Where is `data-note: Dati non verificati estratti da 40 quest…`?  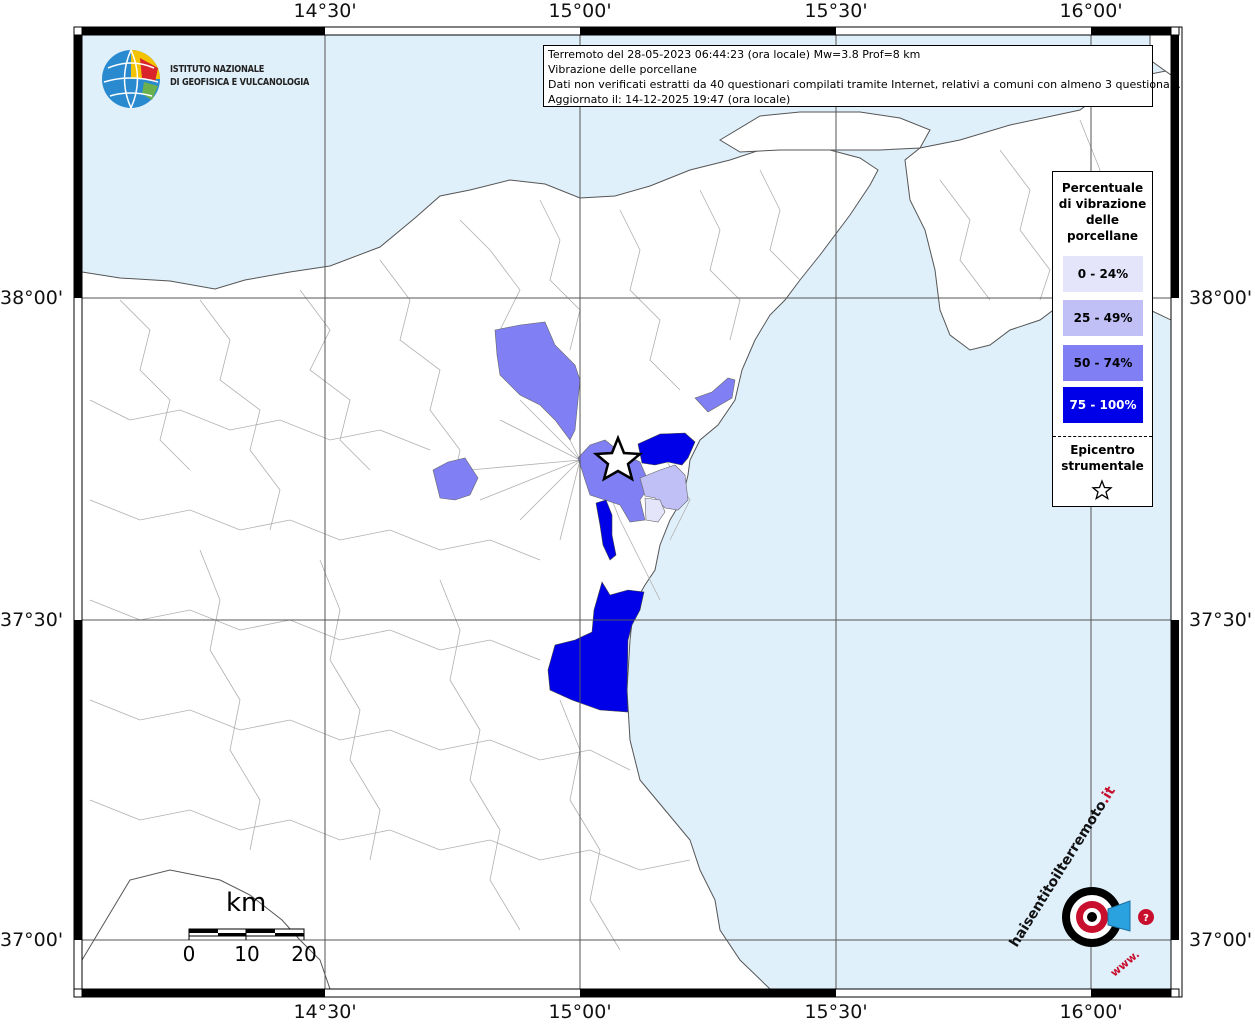 data-note: Dati non verificati estratti da 40 quest… is located at coordinates (864, 84).